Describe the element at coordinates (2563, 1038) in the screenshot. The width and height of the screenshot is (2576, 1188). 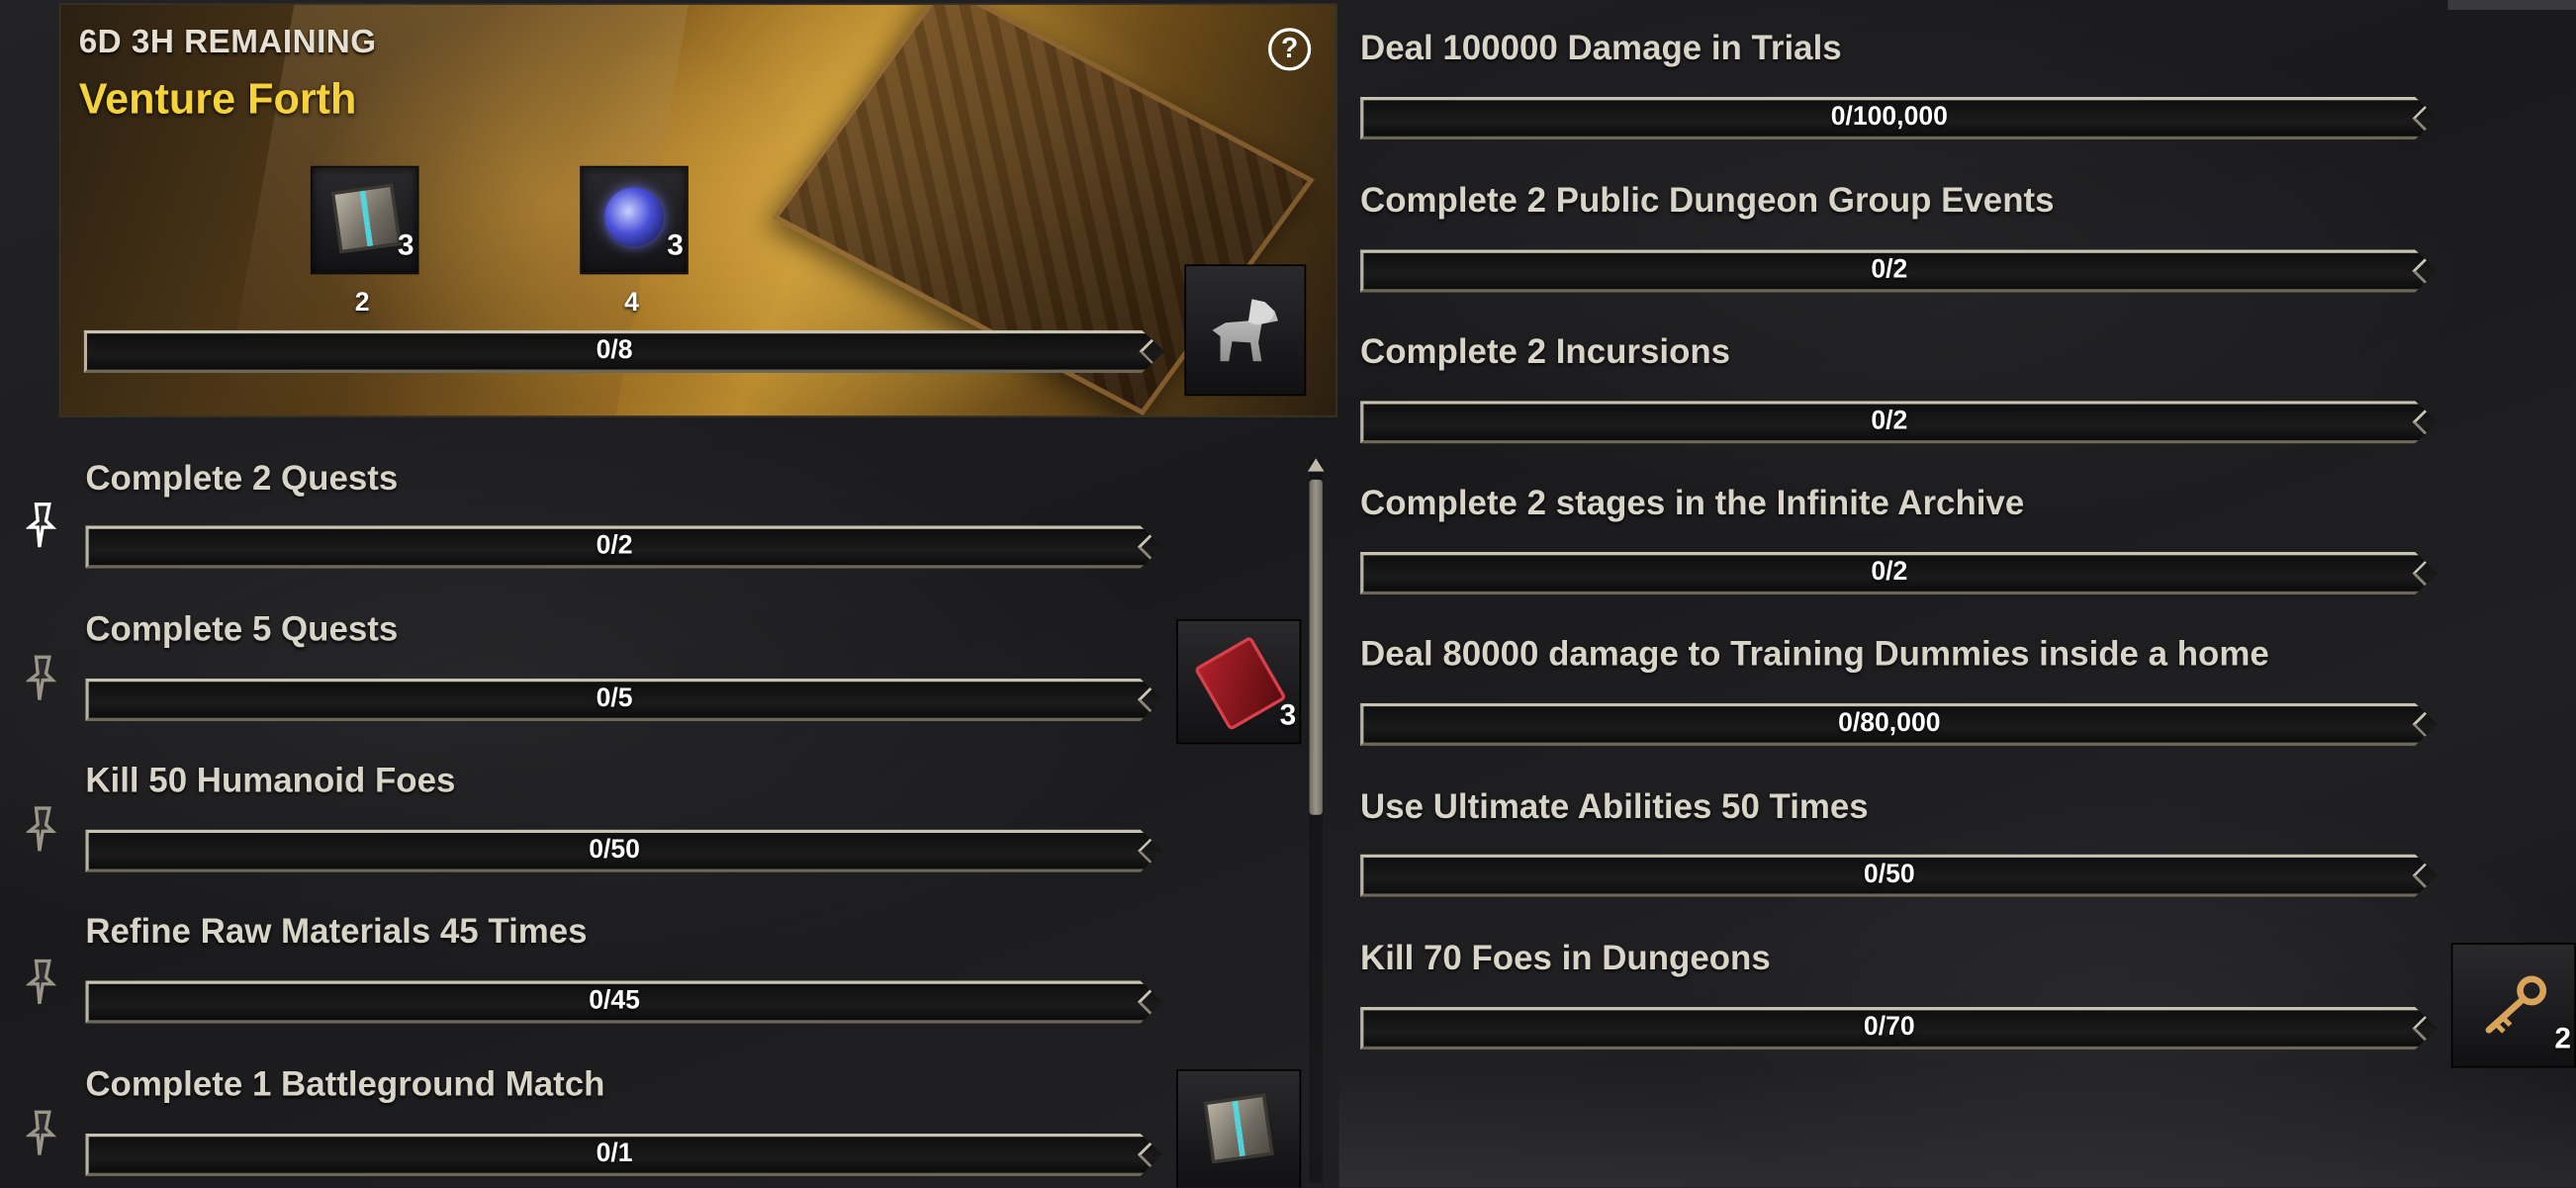
I see `reward-count: 2` at that location.